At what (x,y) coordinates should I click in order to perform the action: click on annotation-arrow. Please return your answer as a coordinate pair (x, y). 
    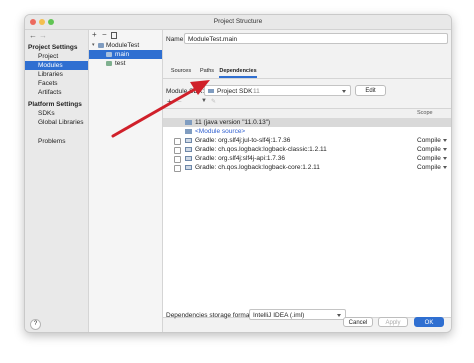
    Looking at the image, I should click on (160, 109).